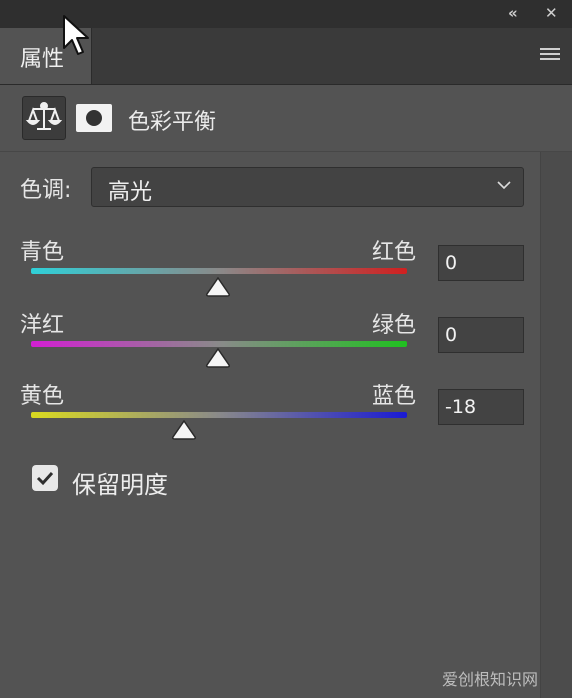  I want to click on slider-green-label: 绿色, so click(394, 325).